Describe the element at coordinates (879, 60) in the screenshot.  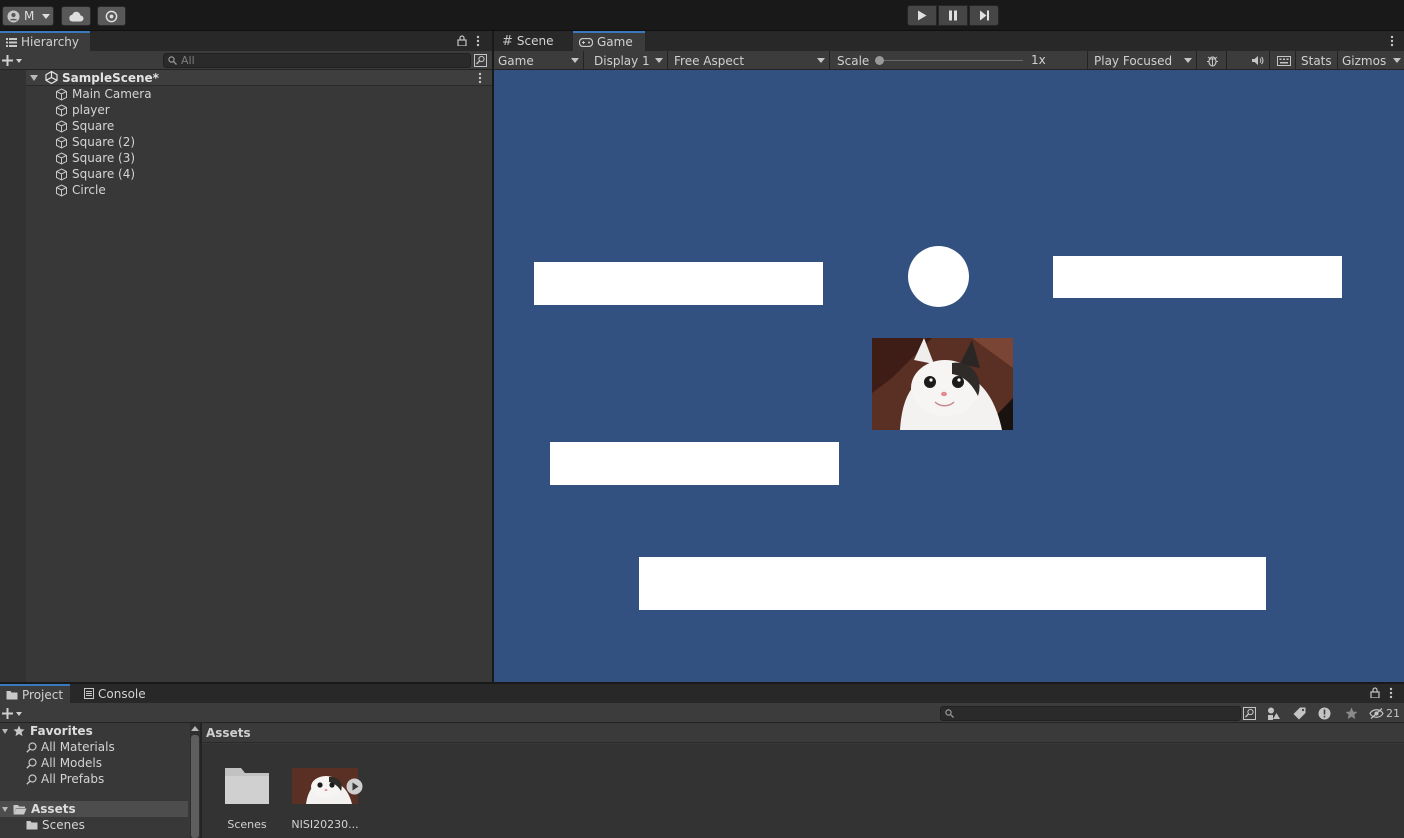
I see `scale-slider-thumb` at that location.